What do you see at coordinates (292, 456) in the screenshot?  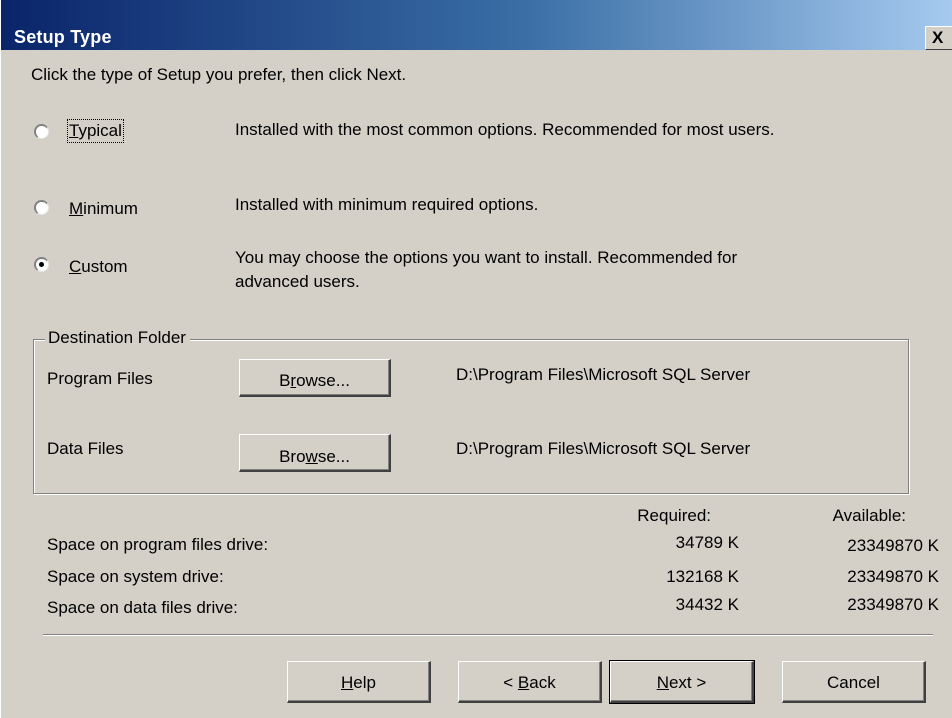 I see `browse-label-pre: Bro` at bounding box center [292, 456].